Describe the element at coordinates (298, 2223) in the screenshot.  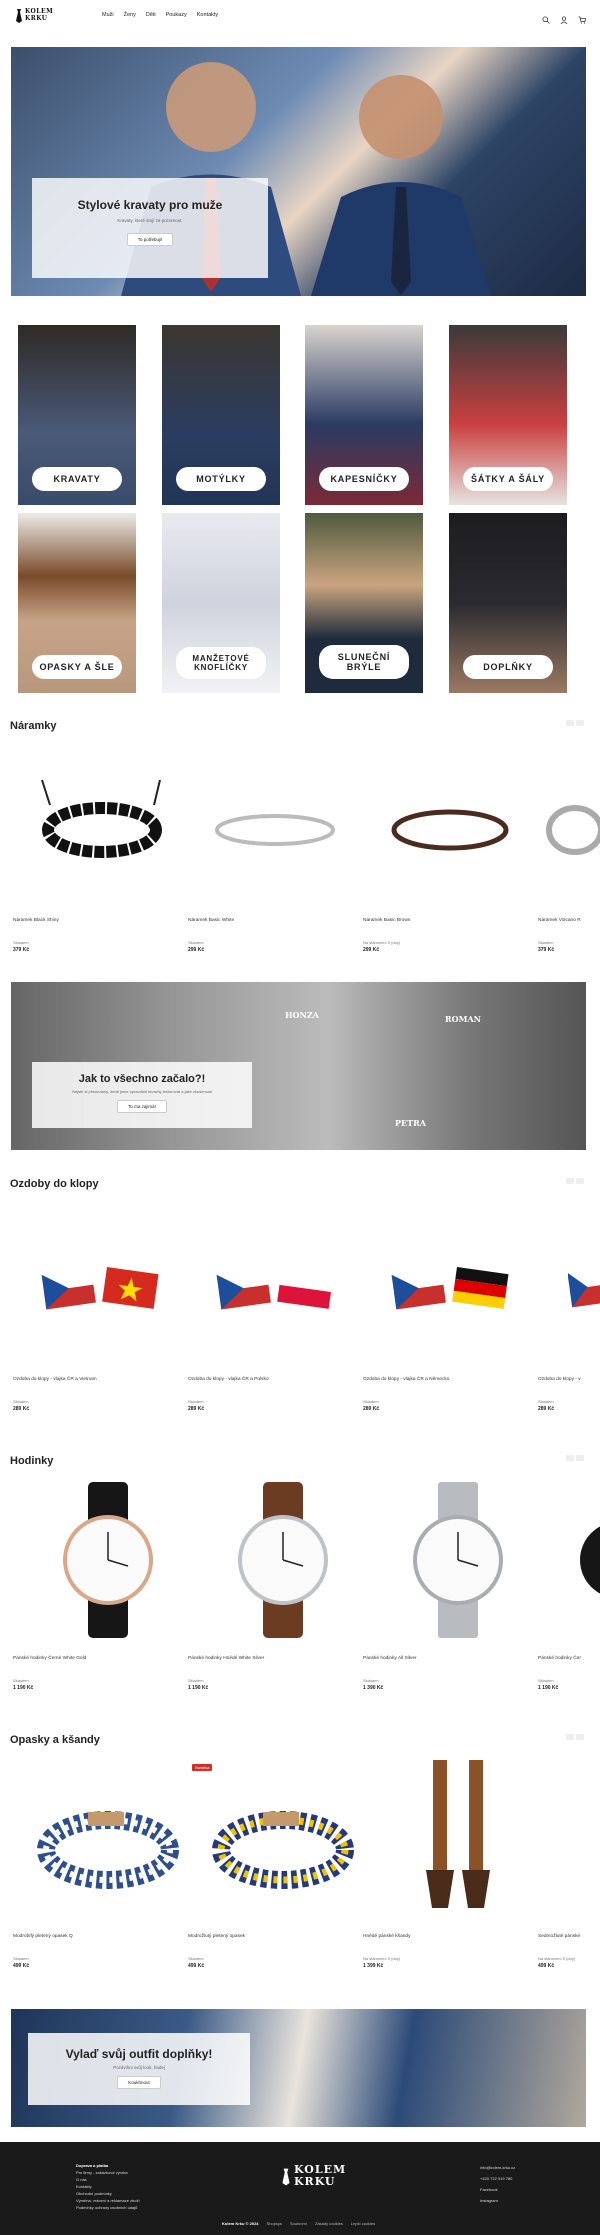
I see `footer-bottom-link: Soukromí` at that location.